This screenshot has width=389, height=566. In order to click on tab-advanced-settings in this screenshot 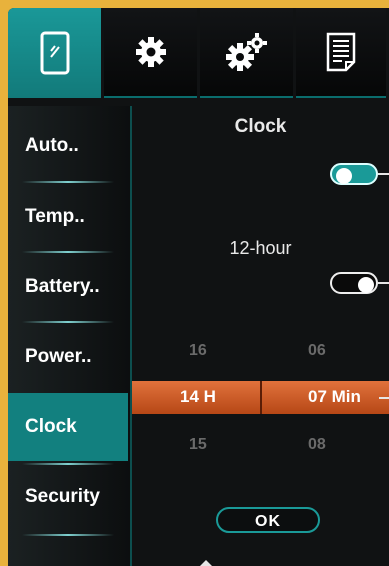, I will do `click(246, 53)`.